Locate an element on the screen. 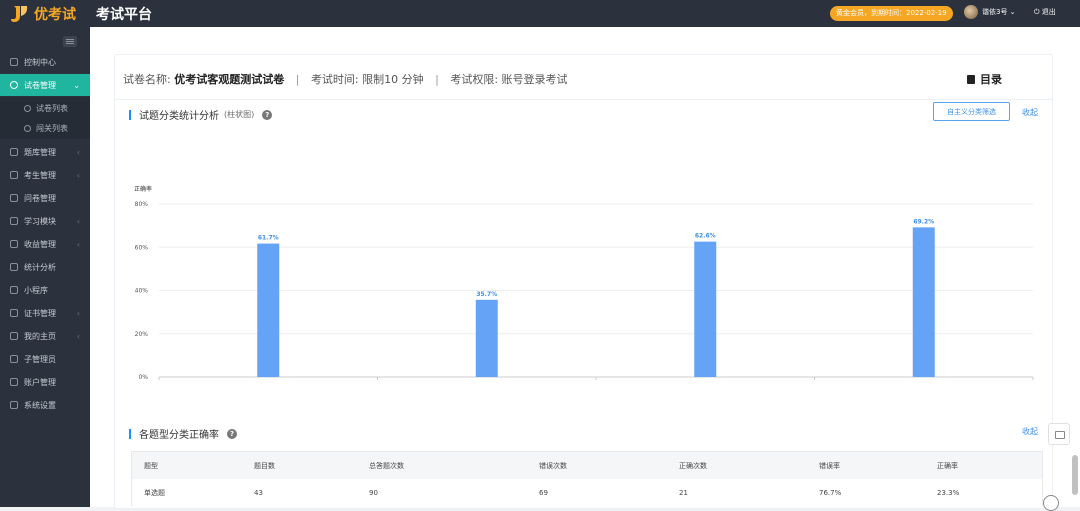  help-icon: ? is located at coordinates (232, 433).